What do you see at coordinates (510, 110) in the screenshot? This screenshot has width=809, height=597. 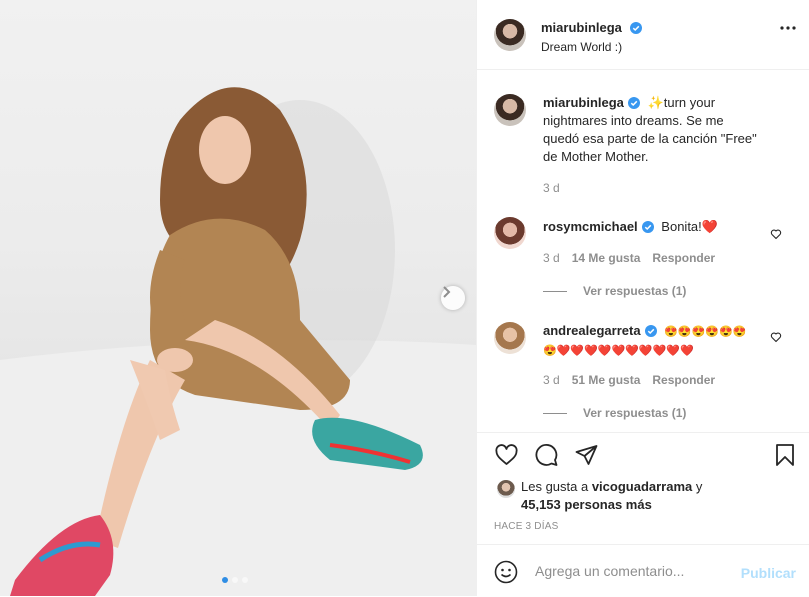 I see `caption-avatar` at bounding box center [510, 110].